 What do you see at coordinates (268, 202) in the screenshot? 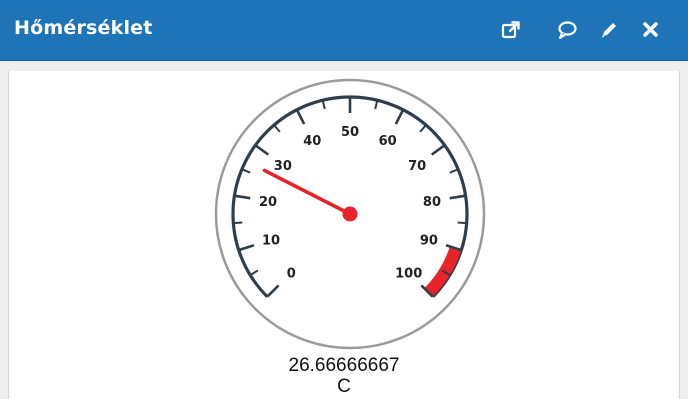
I see `gauge-tick-label: 20` at bounding box center [268, 202].